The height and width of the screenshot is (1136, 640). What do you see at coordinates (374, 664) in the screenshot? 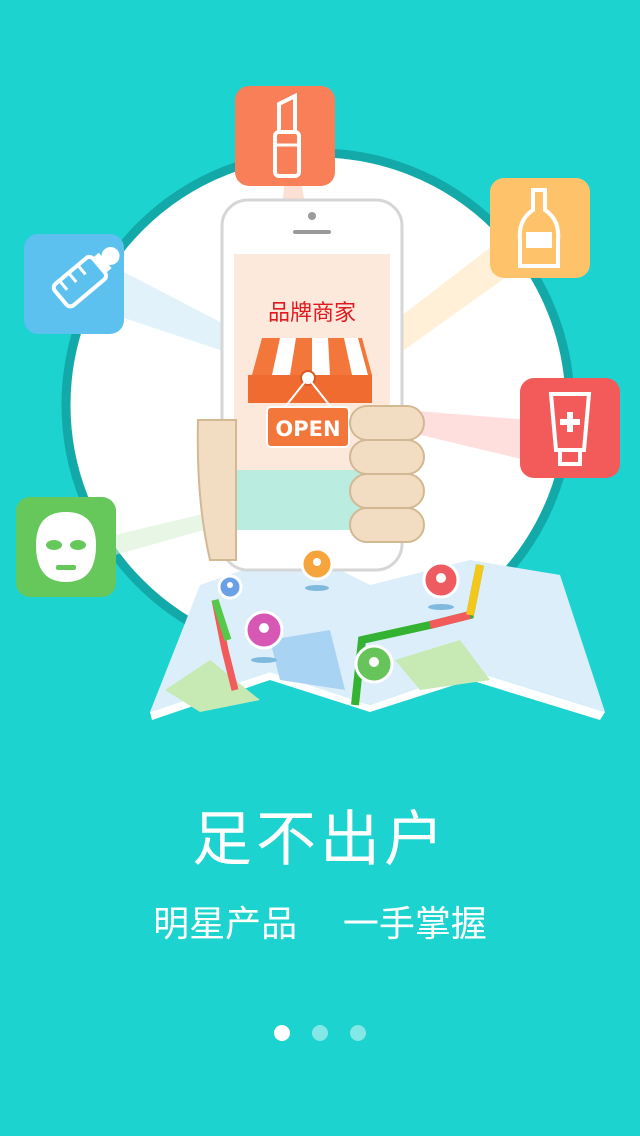
I see `map-pin-green` at bounding box center [374, 664].